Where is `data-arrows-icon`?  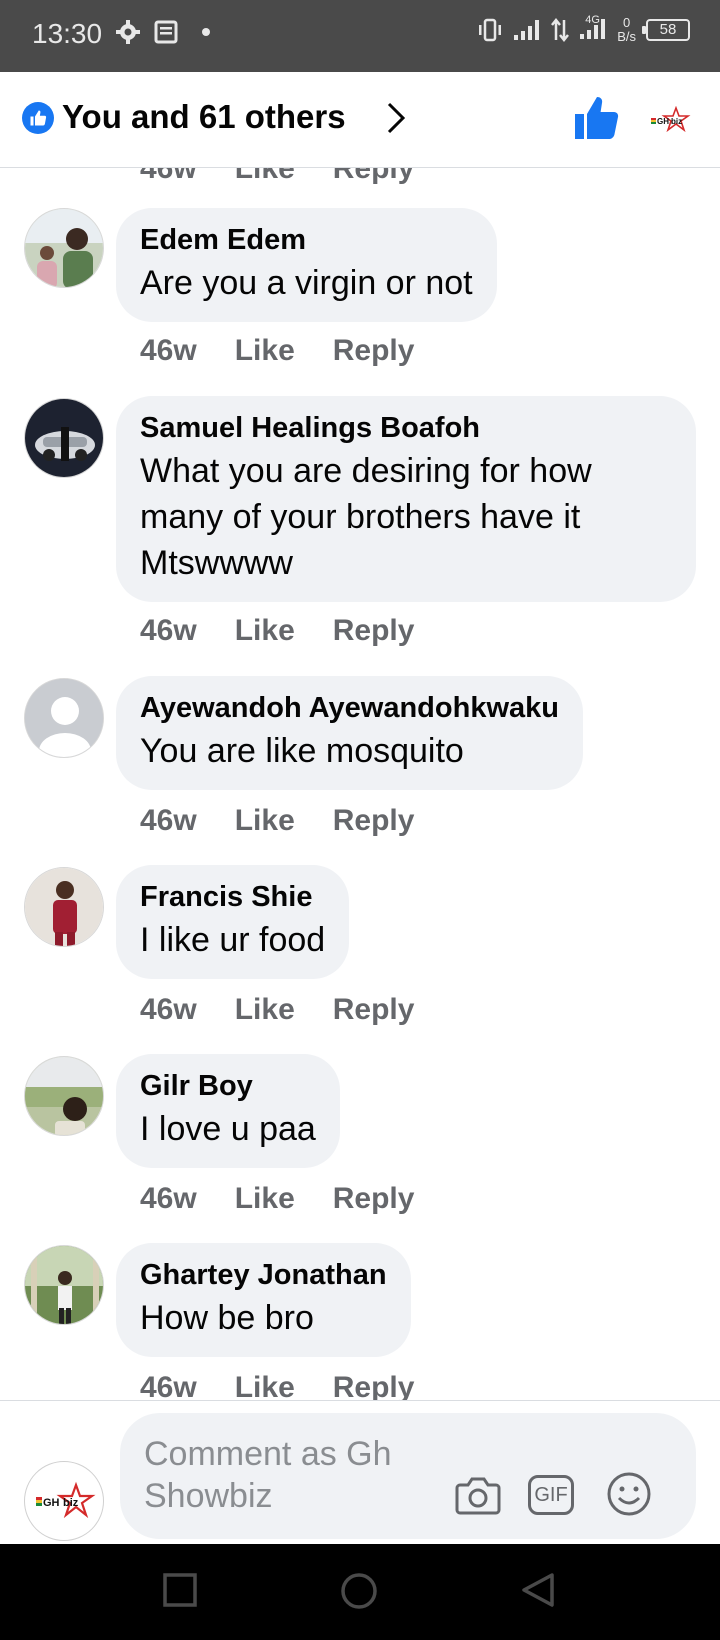 data-arrows-icon is located at coordinates (560, 30).